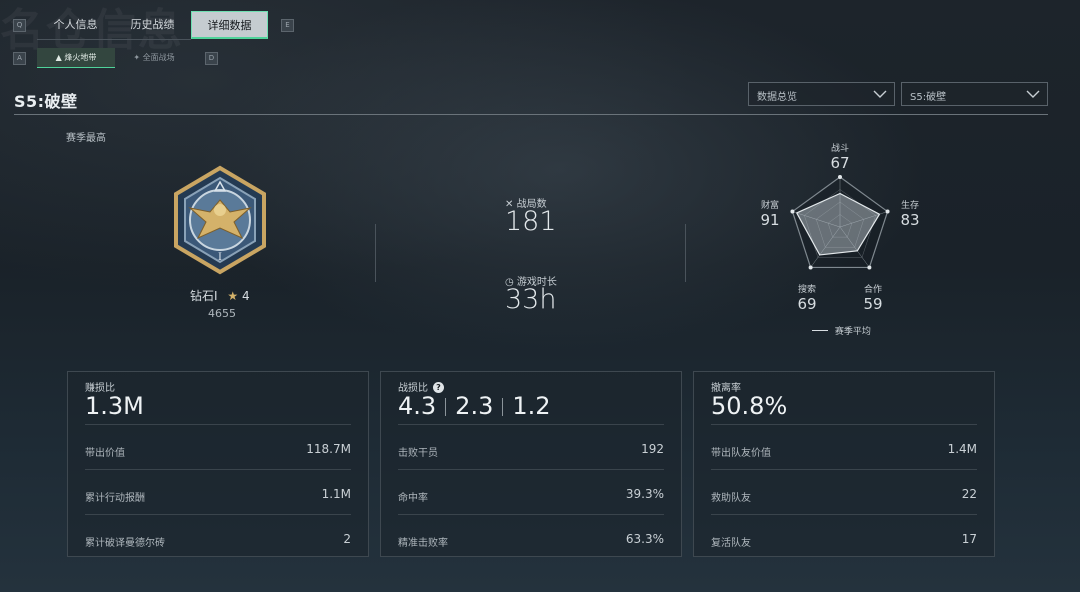 Image resolution: width=1080 pixels, height=592 pixels. I want to click on star-icon: ★, so click(233, 296).